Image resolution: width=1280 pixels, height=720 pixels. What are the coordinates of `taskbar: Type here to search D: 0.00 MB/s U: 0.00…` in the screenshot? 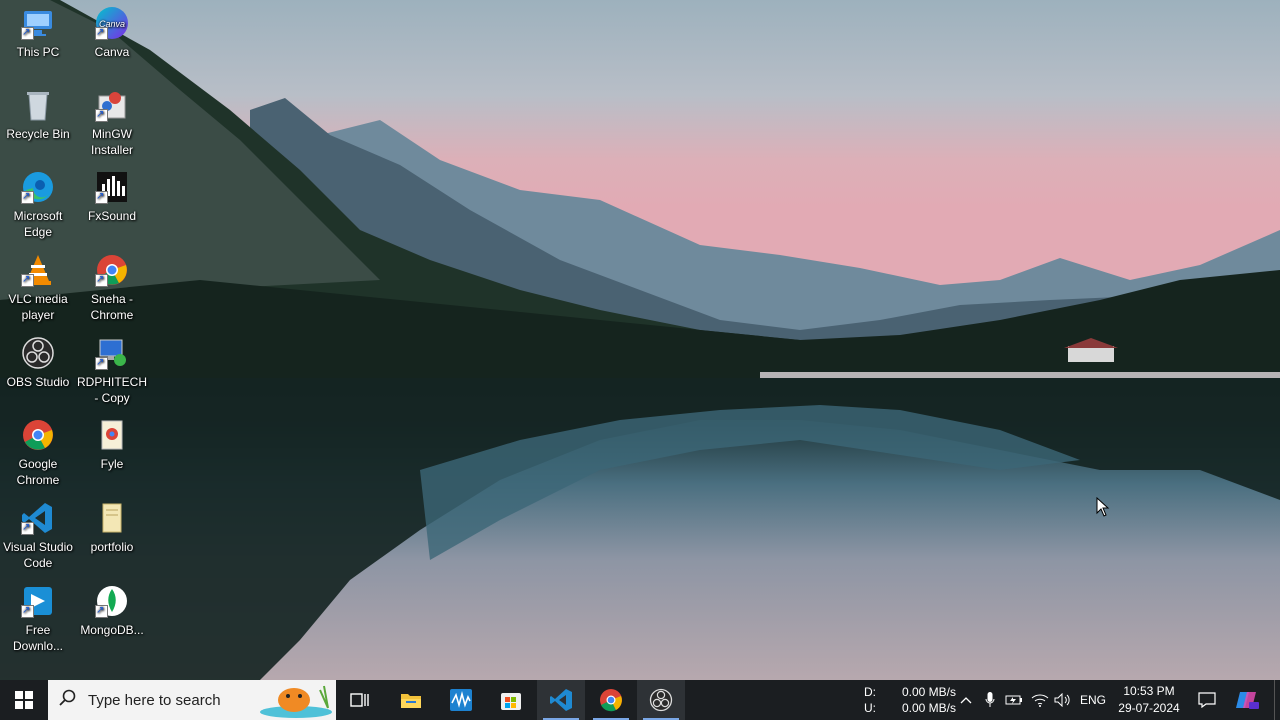 It's located at (640, 700).